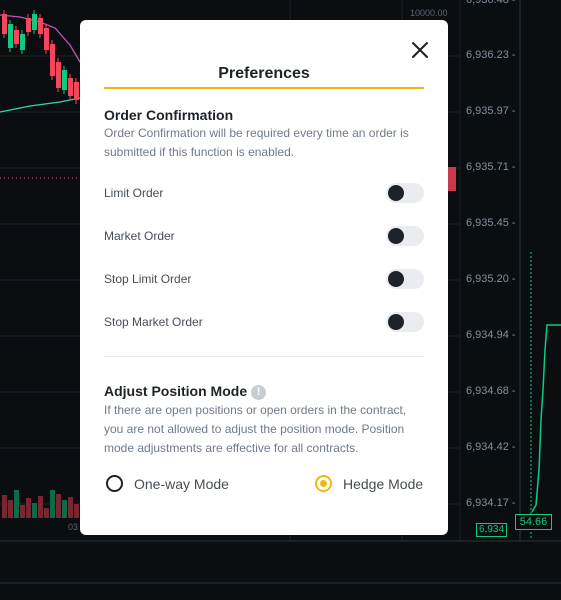 The width and height of the screenshot is (561, 600). I want to click on last-price-tag: 54.66, so click(533, 522).